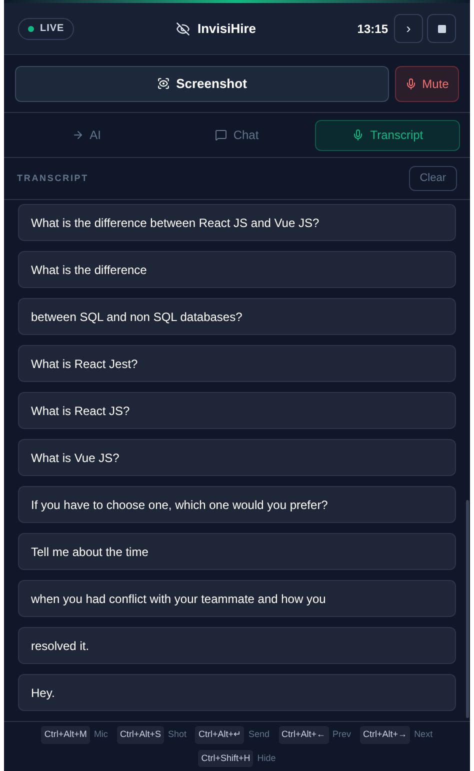 The width and height of the screenshot is (474, 771). Describe the element at coordinates (226, 758) in the screenshot. I see `shortcut-key: Ctrl+Shift+H` at that location.